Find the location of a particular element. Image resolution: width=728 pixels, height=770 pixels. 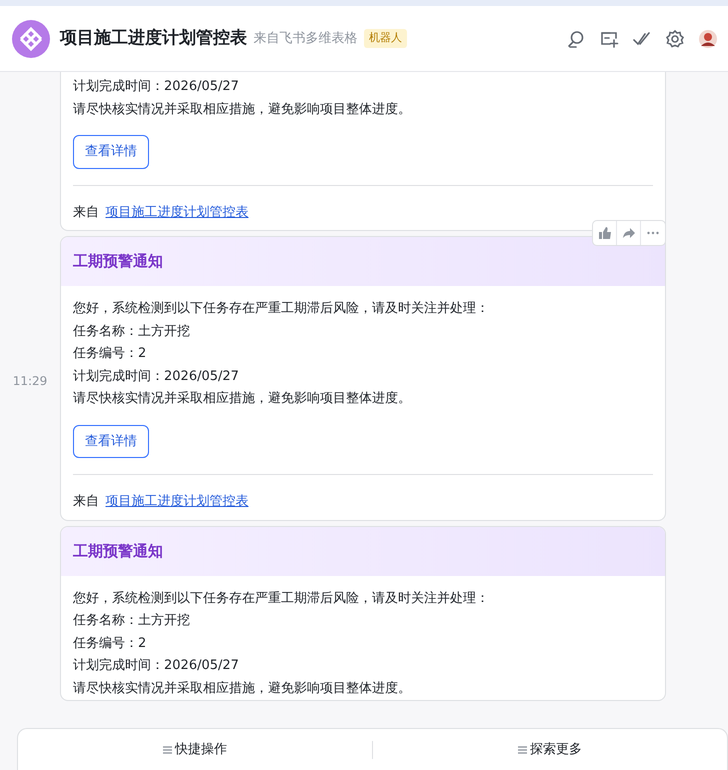

chat-title: 项目施工进度计划管控表 is located at coordinates (153, 38).